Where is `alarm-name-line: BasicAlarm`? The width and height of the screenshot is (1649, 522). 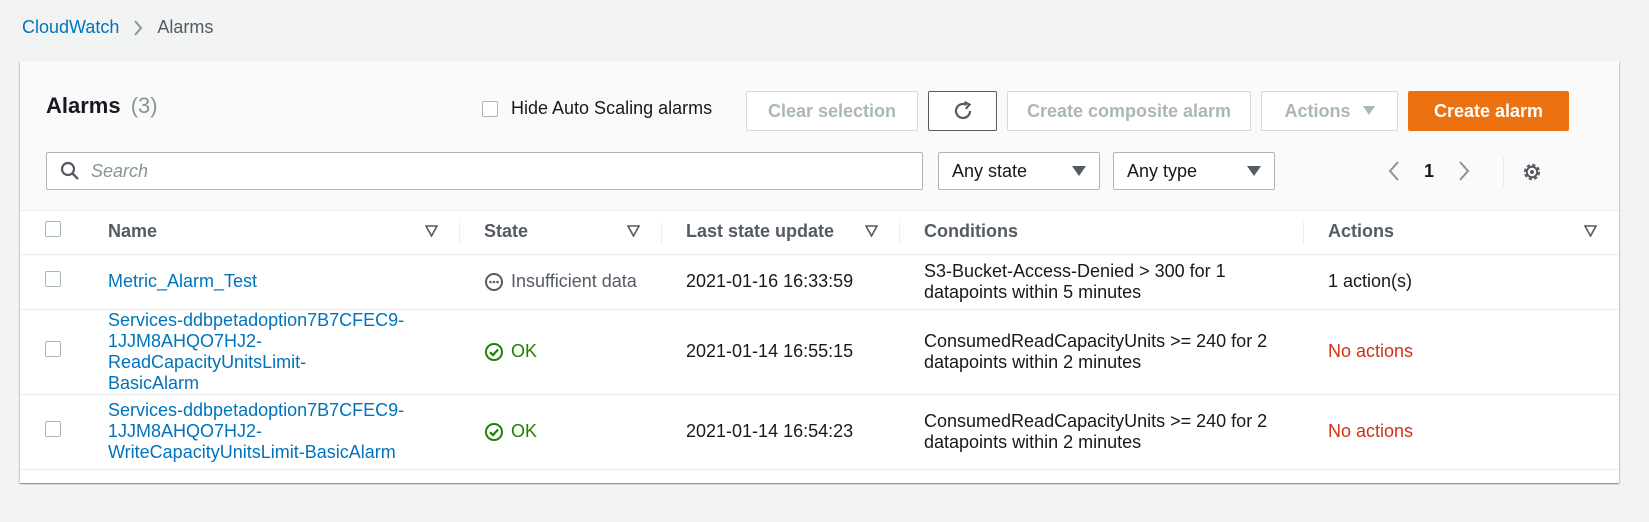 alarm-name-line: BasicAlarm is located at coordinates (154, 382).